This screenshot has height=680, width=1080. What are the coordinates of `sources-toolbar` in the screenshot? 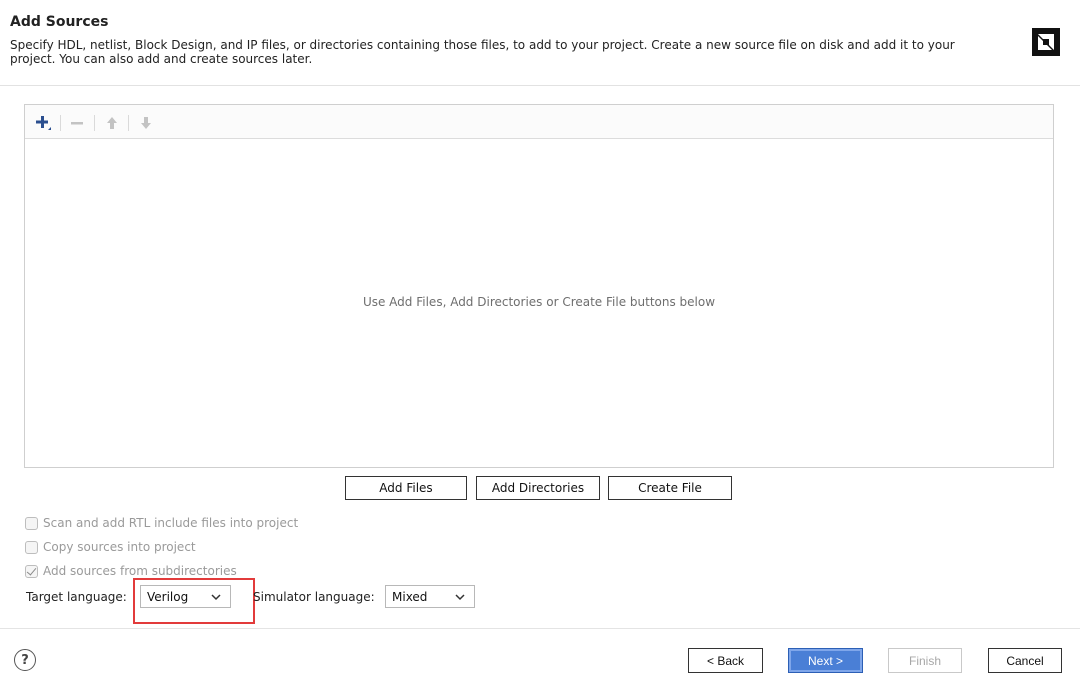 It's located at (539, 122).